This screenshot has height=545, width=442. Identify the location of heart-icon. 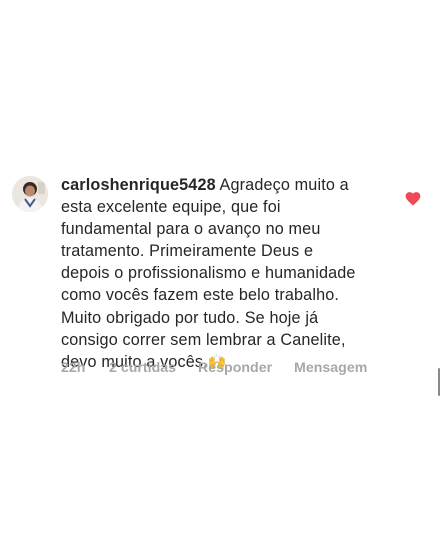
(413, 199).